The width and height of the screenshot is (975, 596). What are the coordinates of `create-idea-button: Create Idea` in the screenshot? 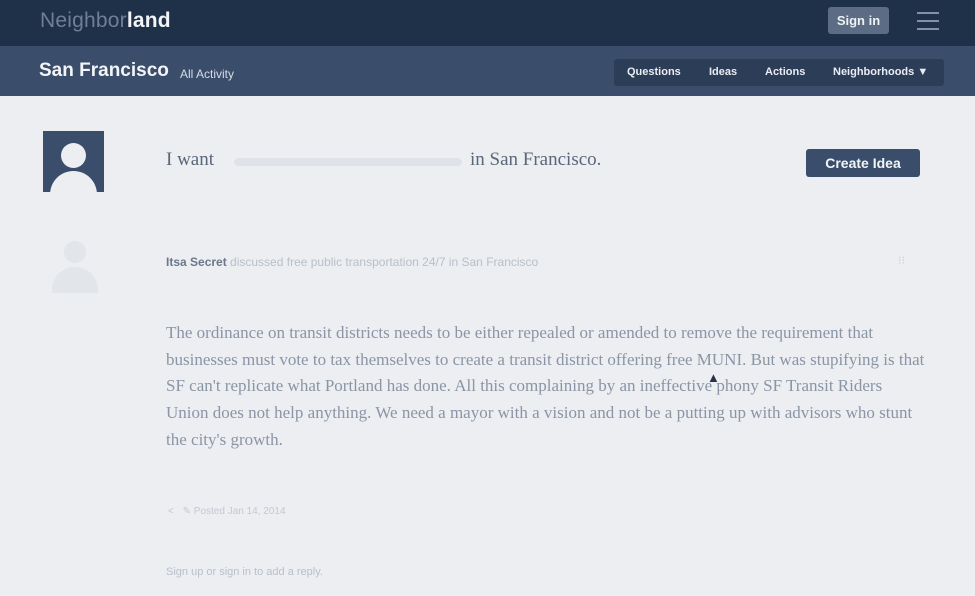 It's located at (863, 163).